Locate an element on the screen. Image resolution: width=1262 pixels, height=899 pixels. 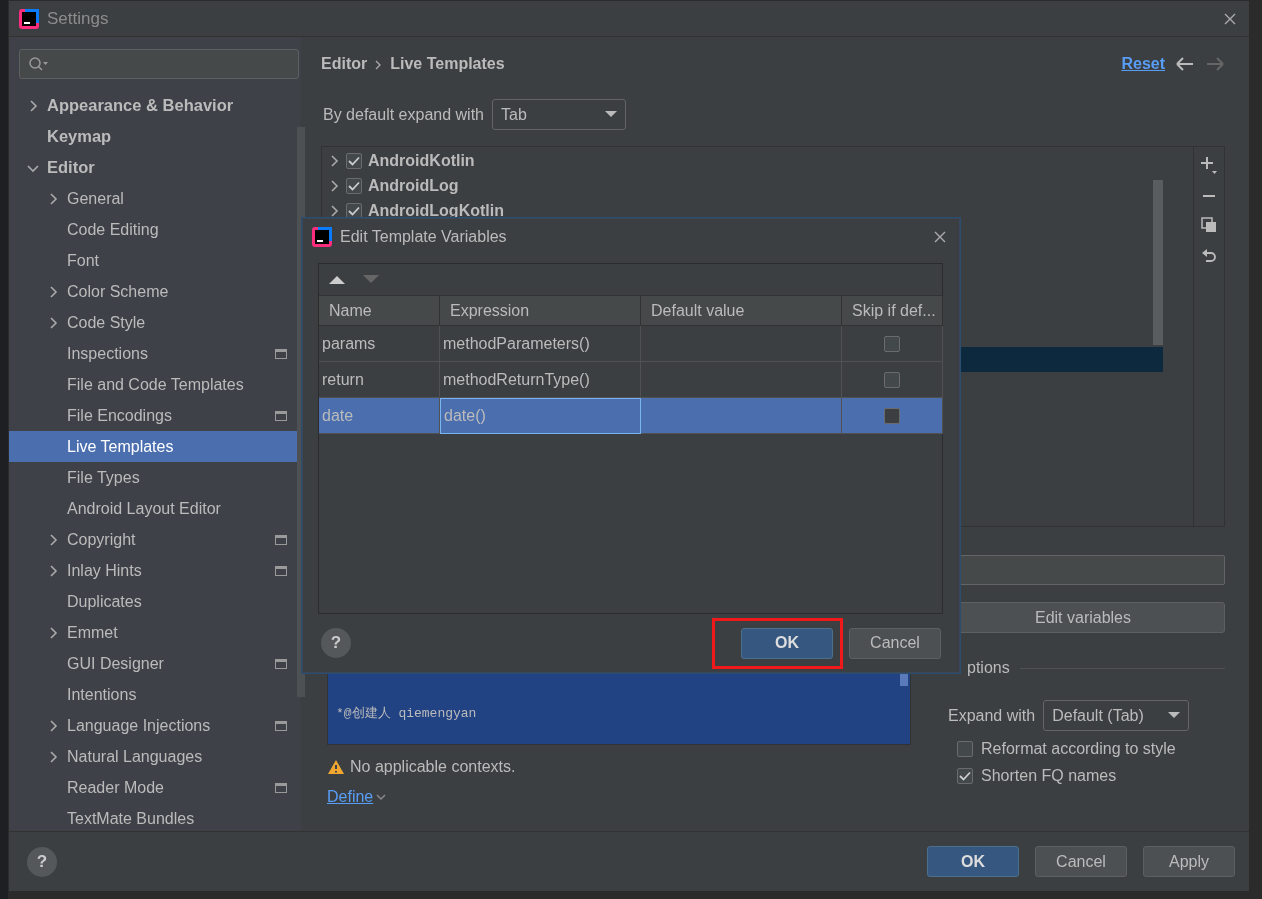
tree-item: Color Scheme is located at coordinates (155, 291).